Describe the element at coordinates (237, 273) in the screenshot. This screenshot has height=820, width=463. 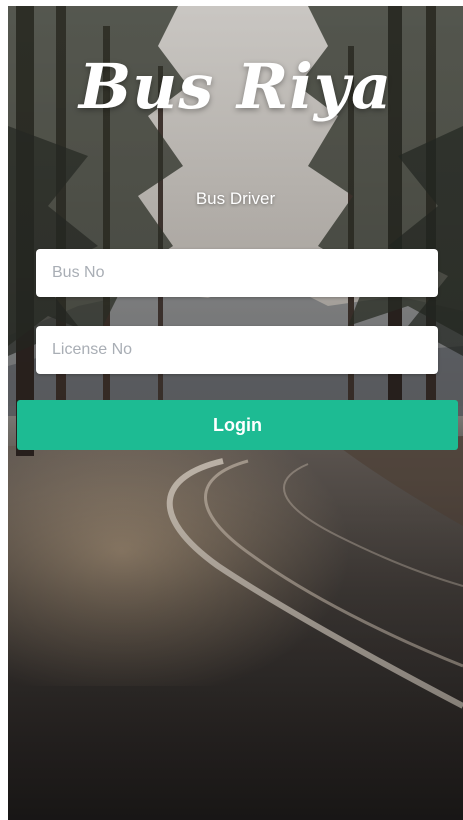
I see `bus-no-input` at that location.